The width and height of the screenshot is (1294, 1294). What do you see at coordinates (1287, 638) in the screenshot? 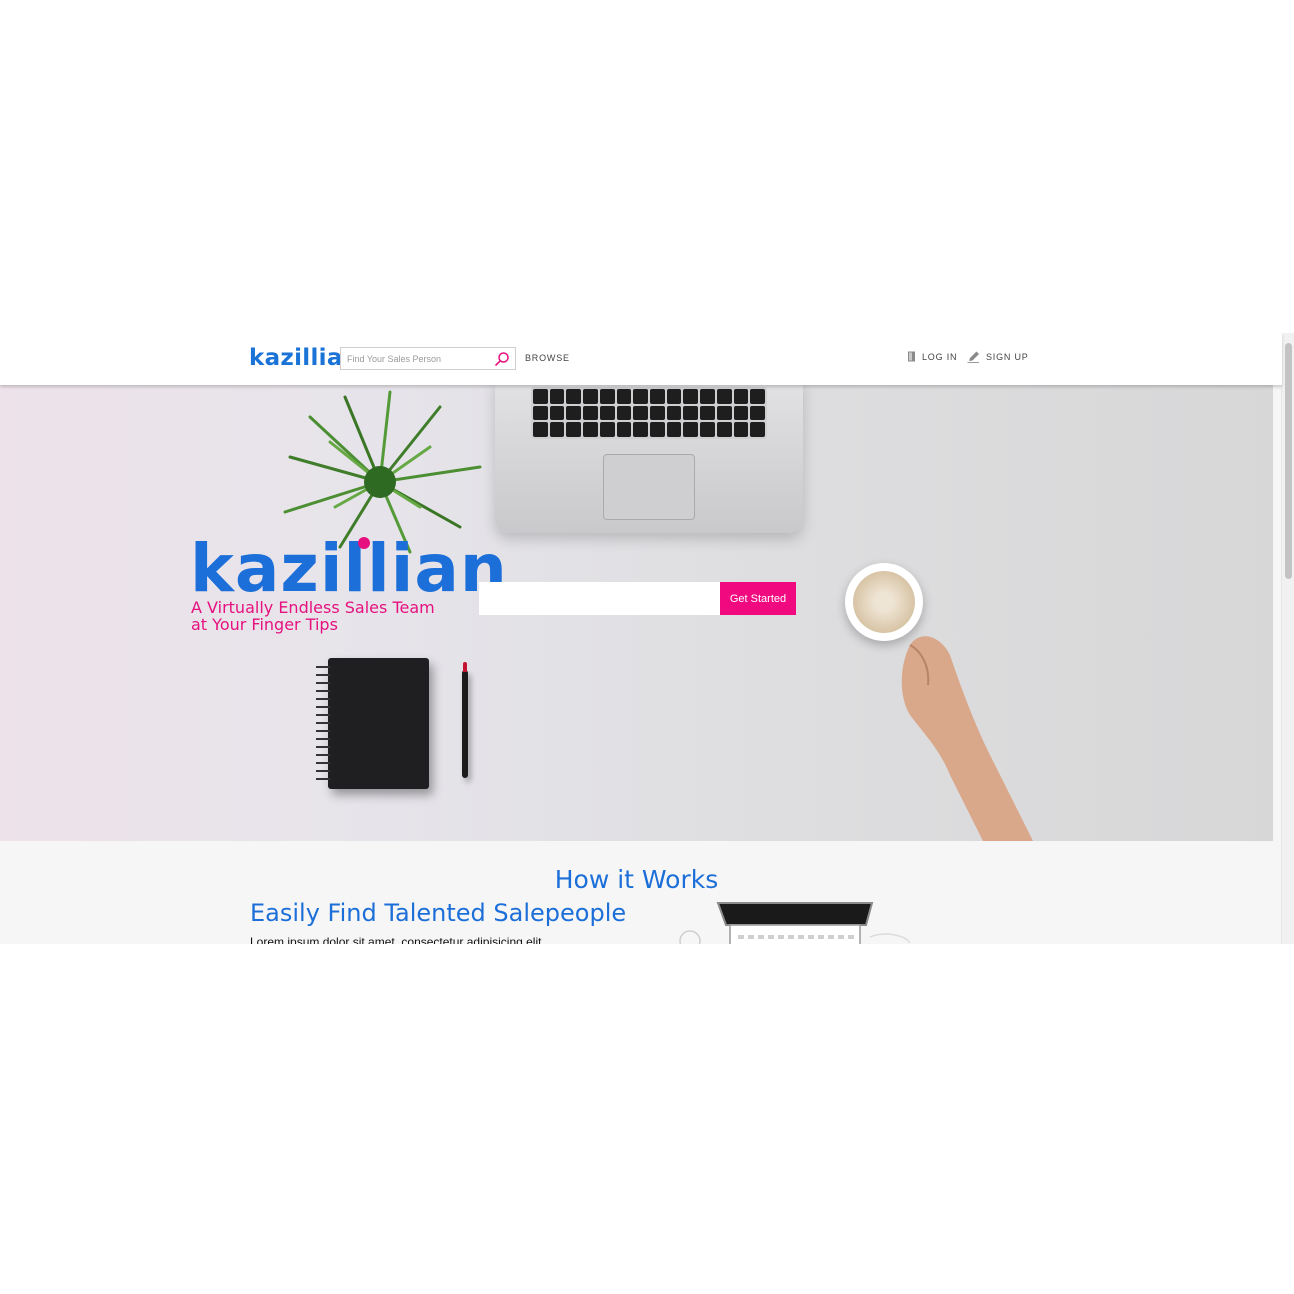
I see `page-scrollbar` at bounding box center [1287, 638].